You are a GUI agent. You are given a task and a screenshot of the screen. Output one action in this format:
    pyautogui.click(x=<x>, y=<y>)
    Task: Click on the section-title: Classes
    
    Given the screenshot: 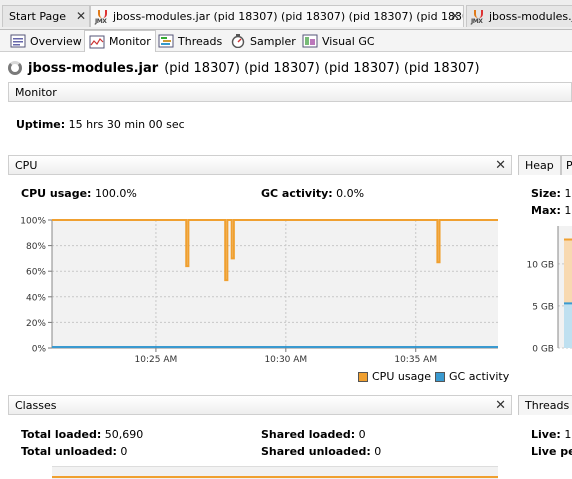 What is the action you would take?
    pyautogui.click(x=36, y=405)
    